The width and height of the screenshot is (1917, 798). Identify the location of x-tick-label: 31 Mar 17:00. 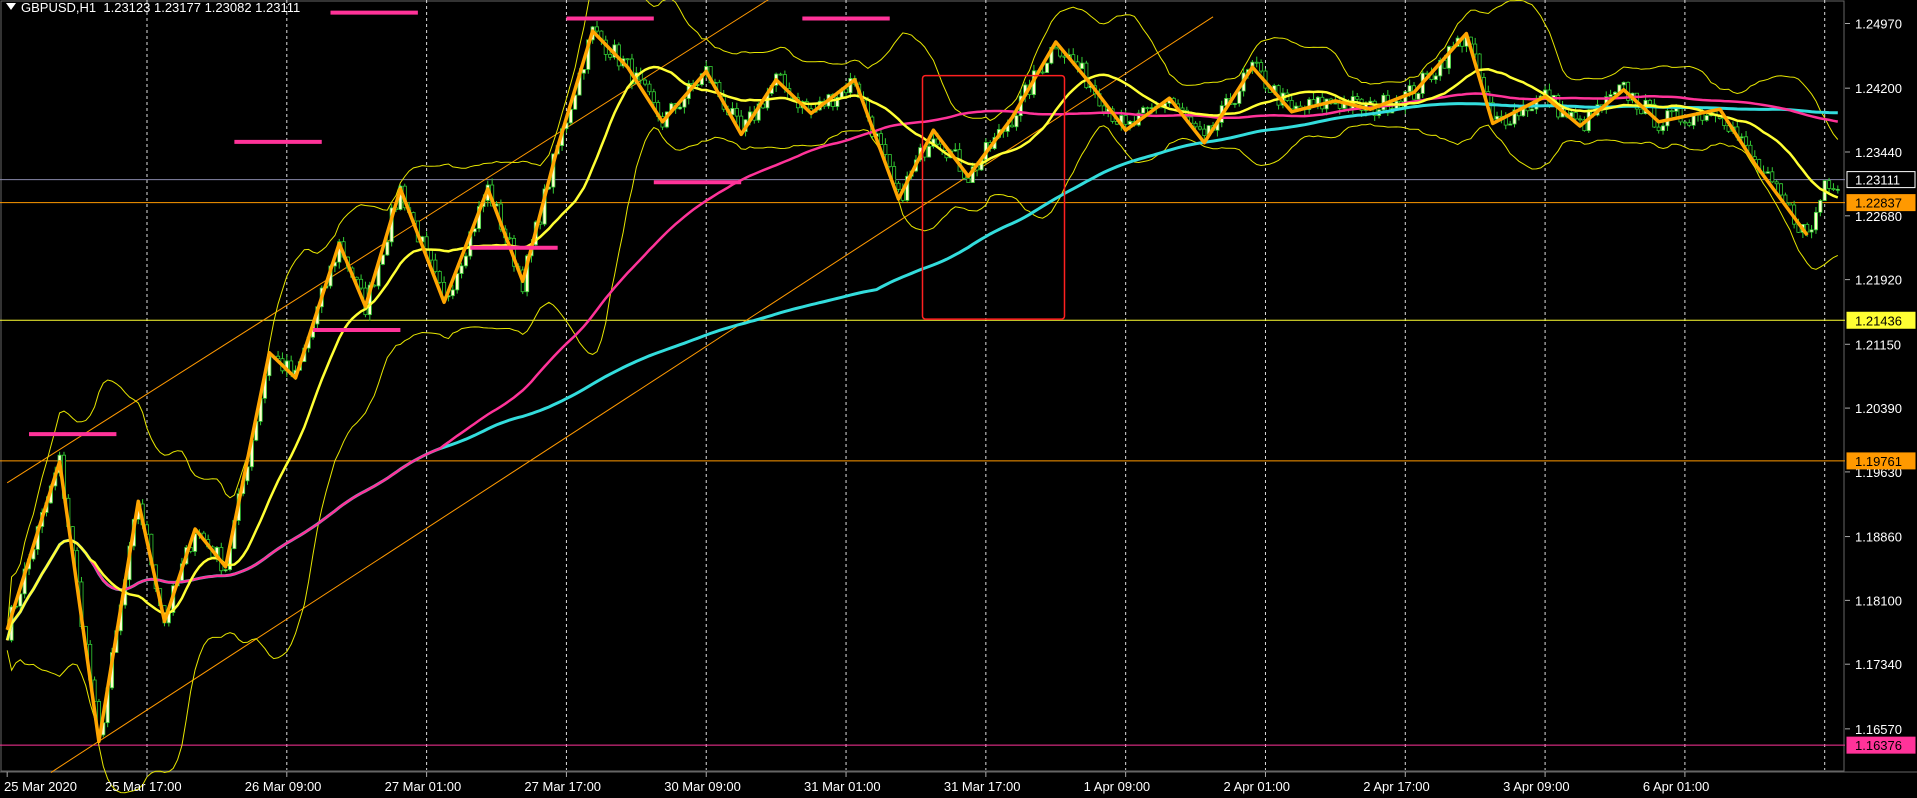
(982, 786).